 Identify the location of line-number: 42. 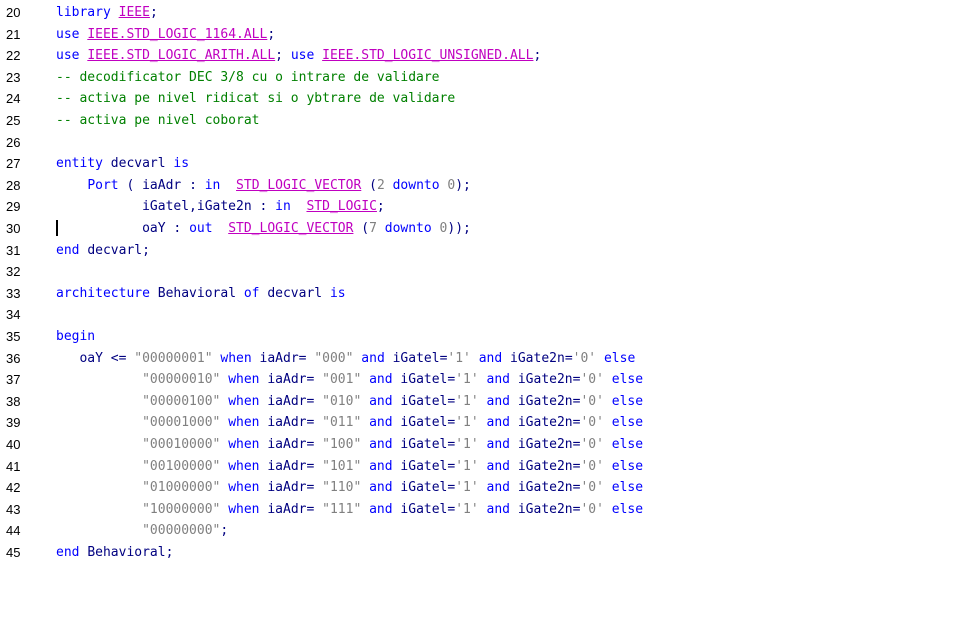
(13, 488).